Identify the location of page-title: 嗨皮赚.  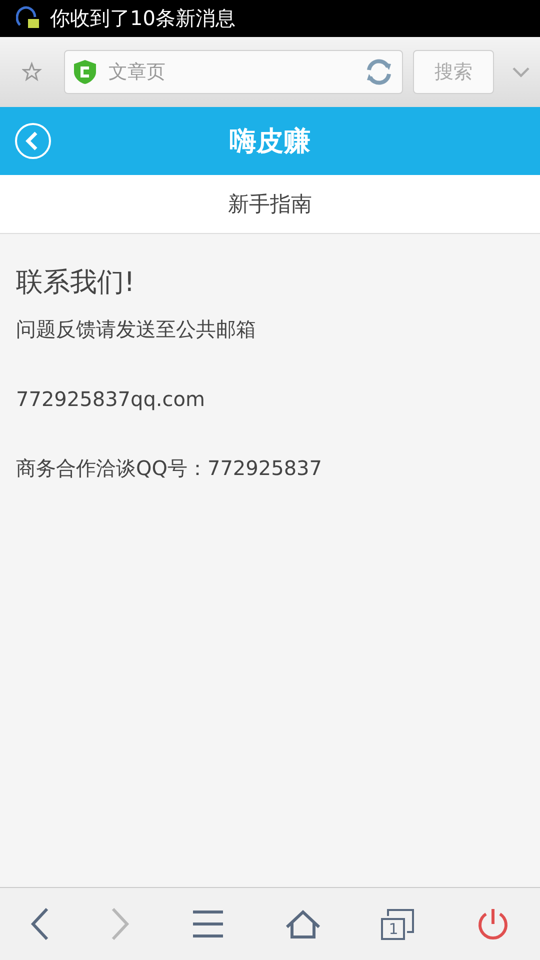
(270, 142).